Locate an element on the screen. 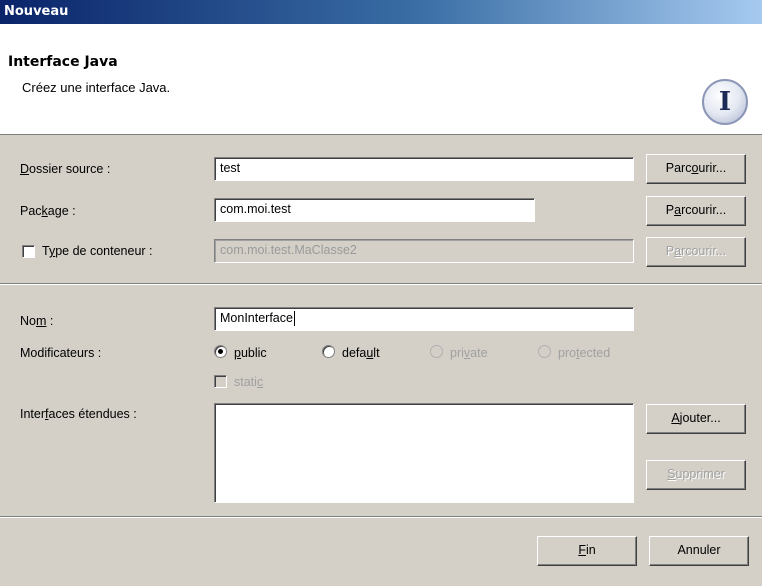  enclosing-type-input: com.moi.test.MaClasse2 is located at coordinates (424, 251).